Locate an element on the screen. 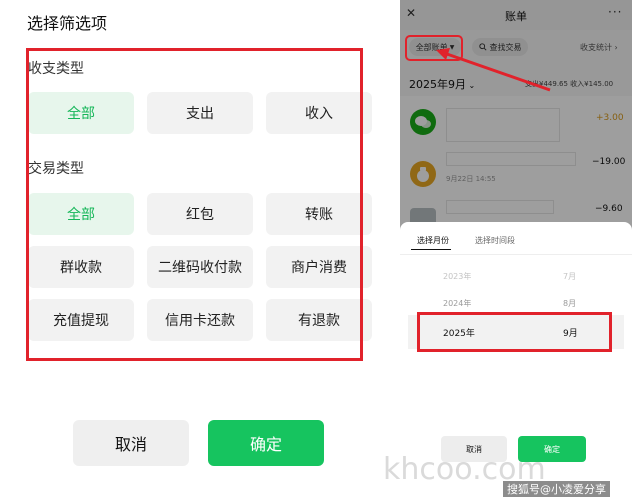  picker-month: 8月 is located at coordinates (569, 303).